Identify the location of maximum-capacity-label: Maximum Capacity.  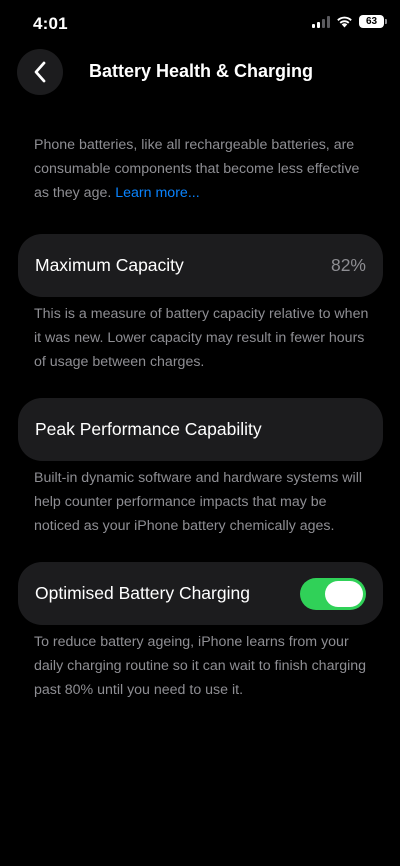
(109, 265).